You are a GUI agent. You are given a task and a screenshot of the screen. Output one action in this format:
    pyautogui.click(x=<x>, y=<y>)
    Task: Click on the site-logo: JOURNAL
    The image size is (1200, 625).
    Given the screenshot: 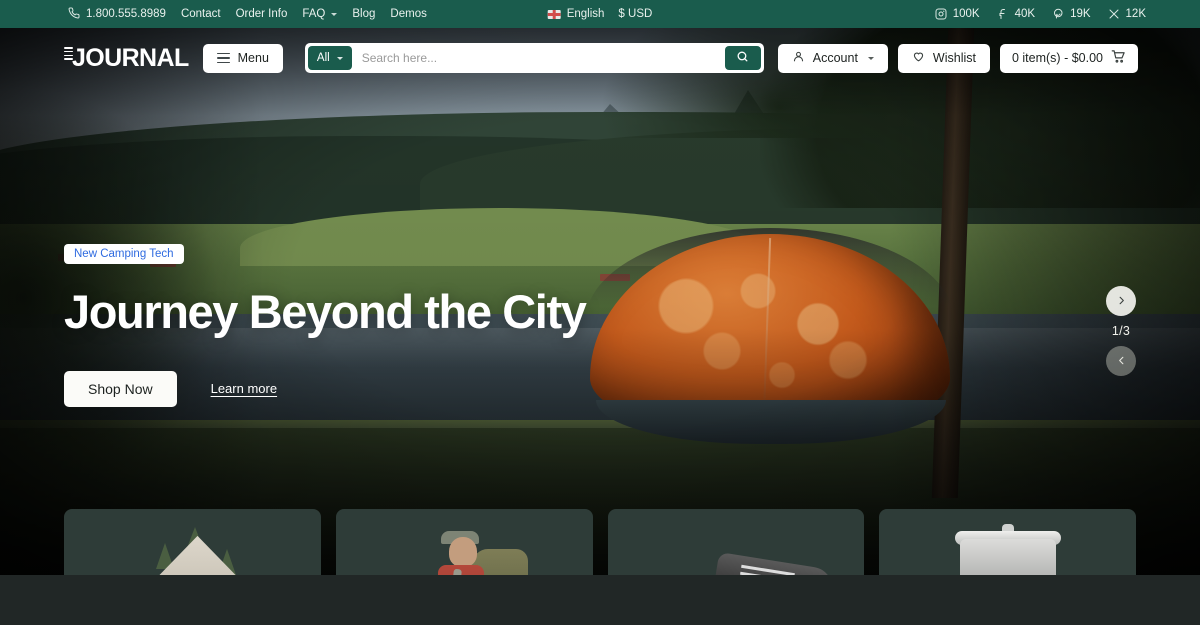 What is the action you would take?
    pyautogui.click(x=126, y=58)
    